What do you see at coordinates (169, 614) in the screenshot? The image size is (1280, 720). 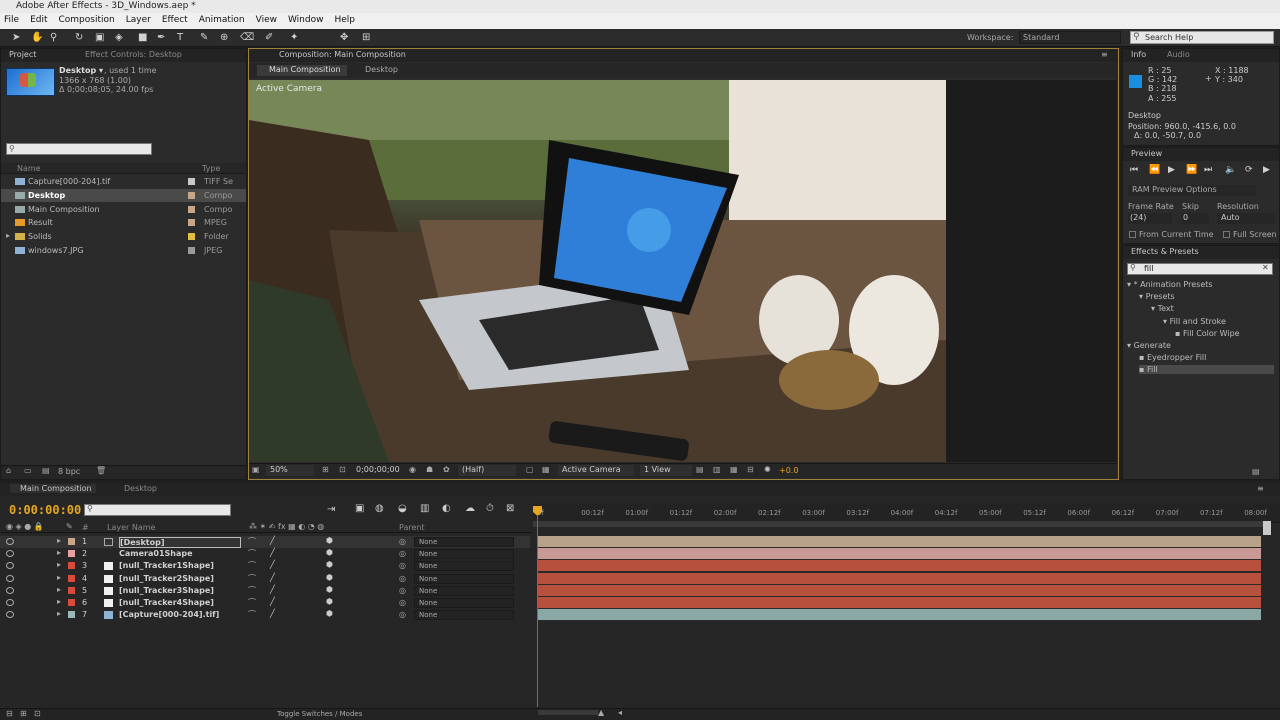 I see `layer-name: [Capture[000-204].tif]` at bounding box center [169, 614].